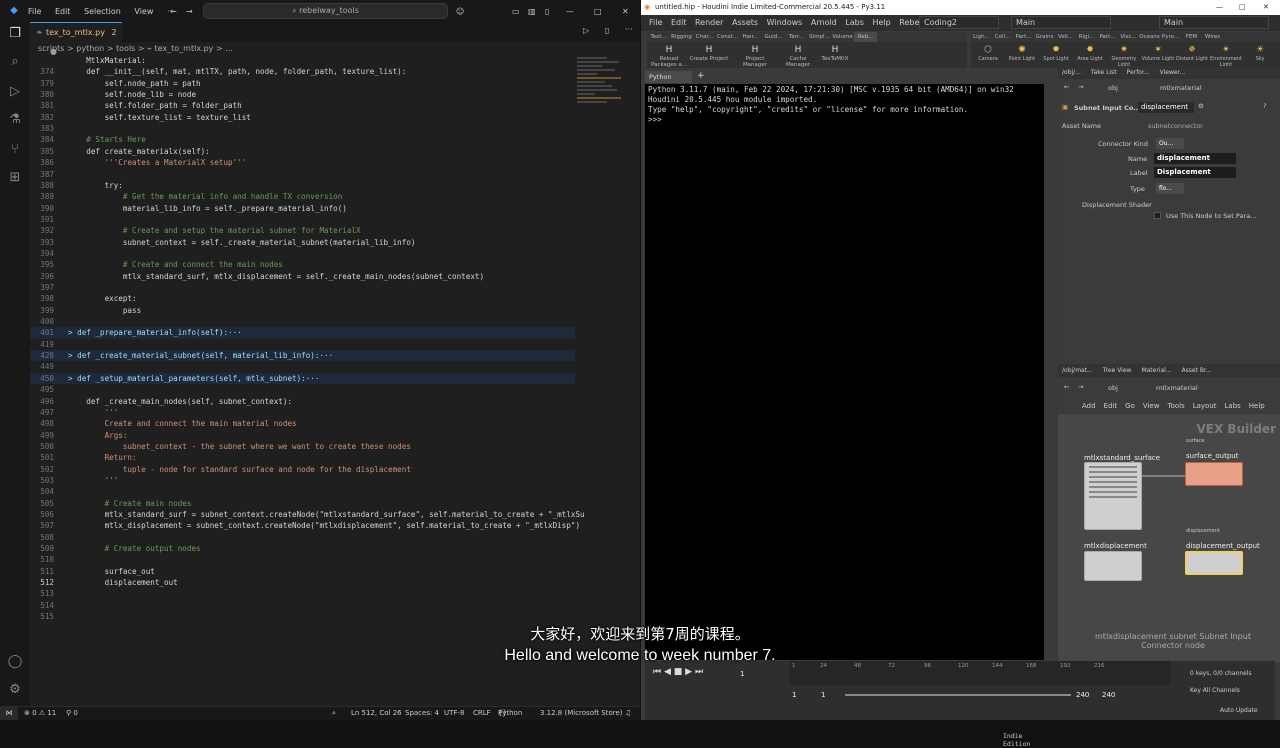 The height and width of the screenshot is (748, 1280). Describe the element at coordinates (302, 83) in the screenshot. I see `code-line: 379 self.node_path = path` at that location.